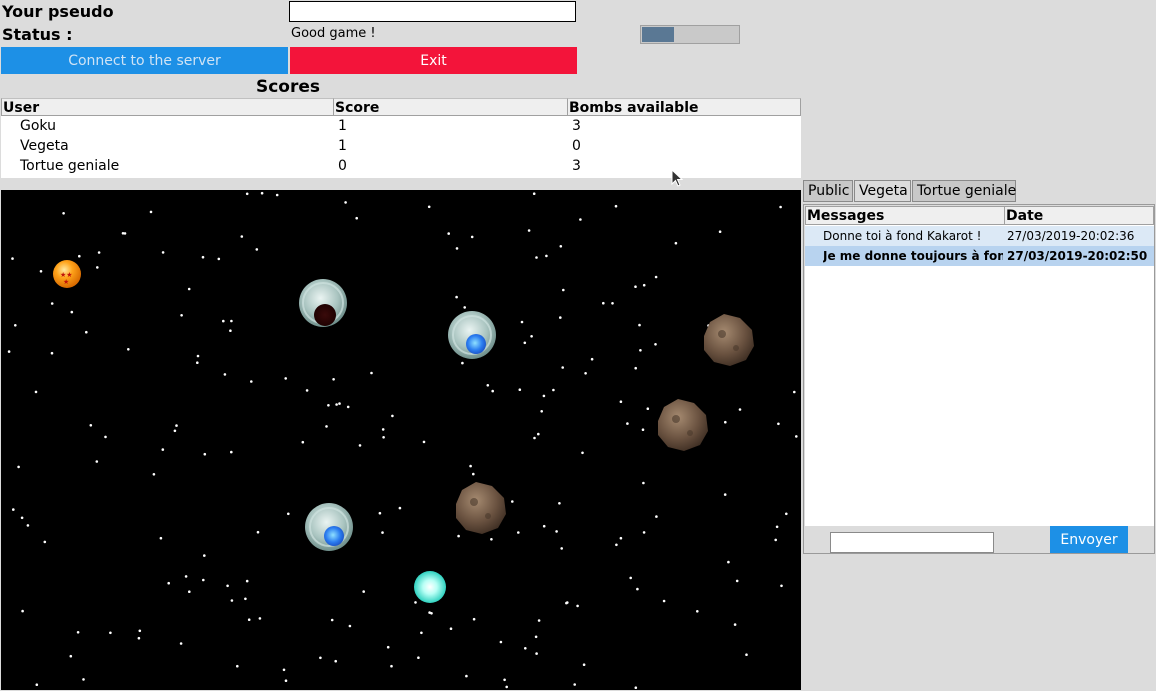 The image size is (1156, 691). Describe the element at coordinates (912, 542) in the screenshot. I see `chat-message-input` at that location.